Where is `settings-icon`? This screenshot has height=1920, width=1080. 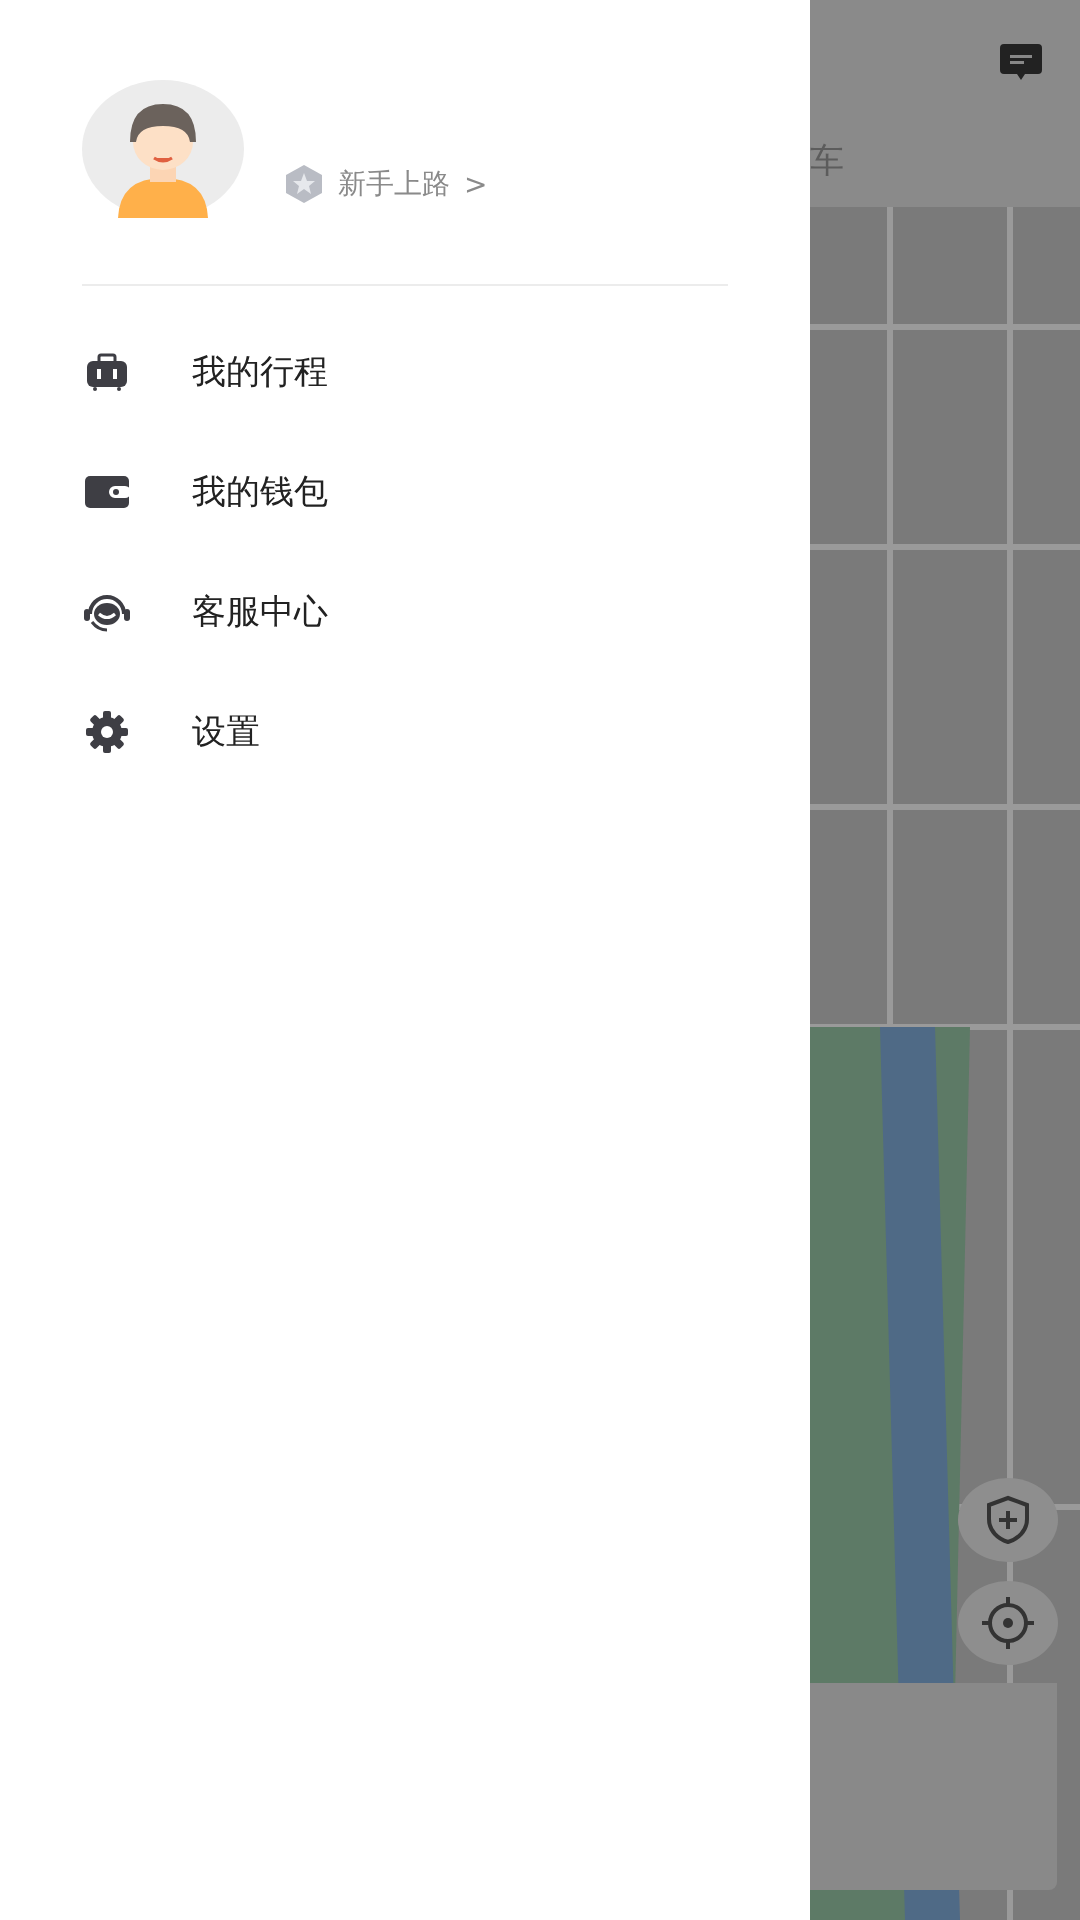 settings-icon is located at coordinates (107, 732).